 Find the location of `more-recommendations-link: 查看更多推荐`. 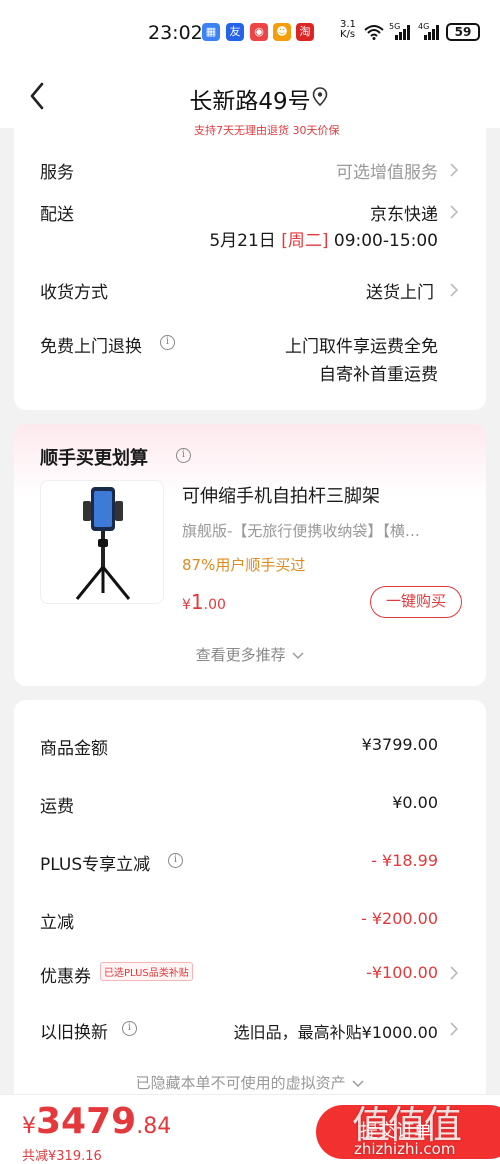

more-recommendations-link: 查看更多推荐 is located at coordinates (250, 654).